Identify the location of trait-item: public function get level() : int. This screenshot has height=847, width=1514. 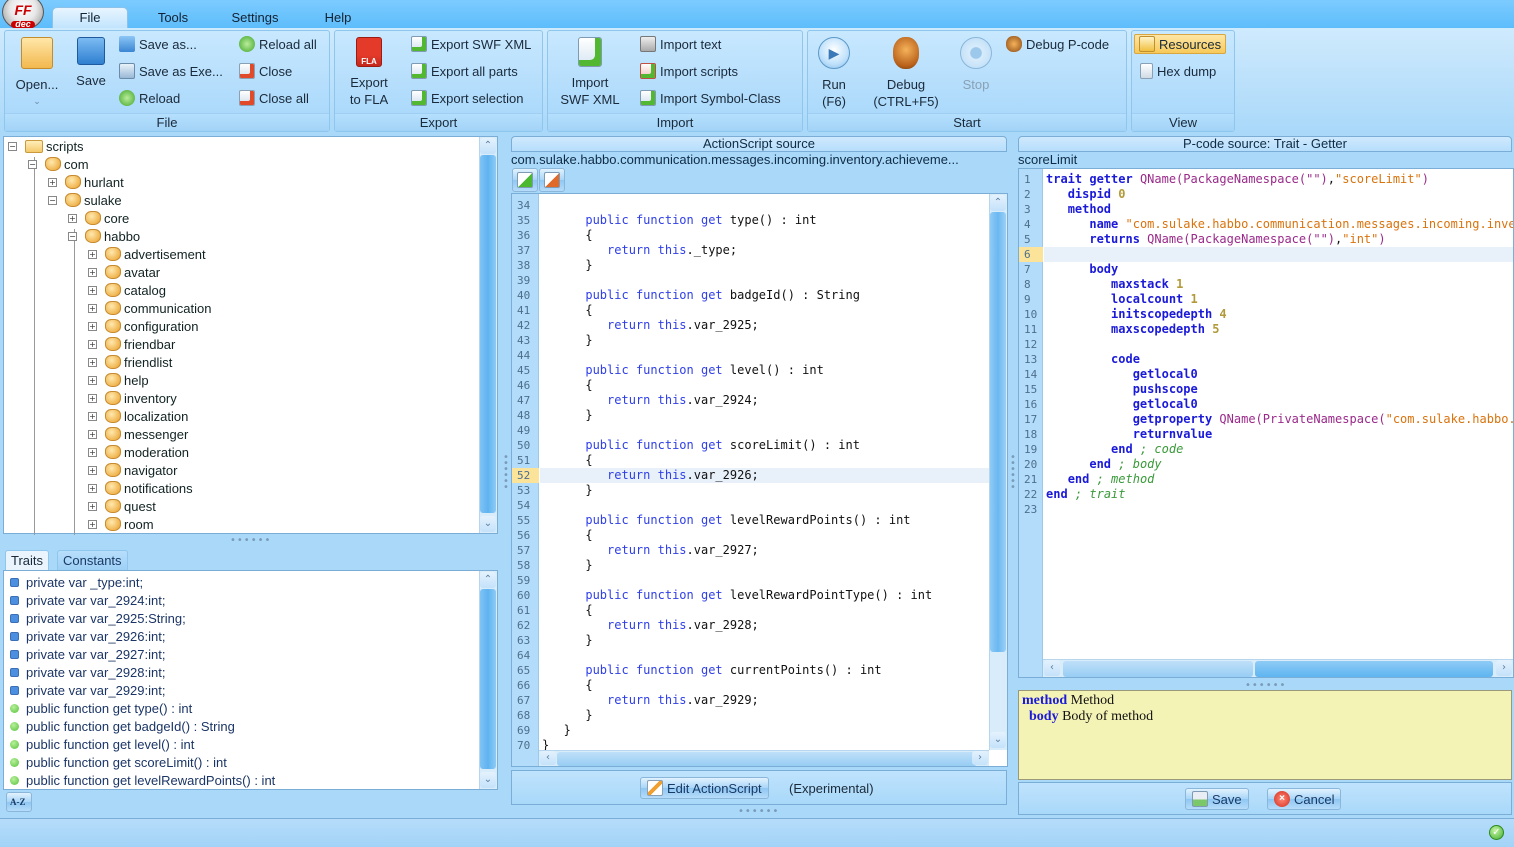
(102, 744).